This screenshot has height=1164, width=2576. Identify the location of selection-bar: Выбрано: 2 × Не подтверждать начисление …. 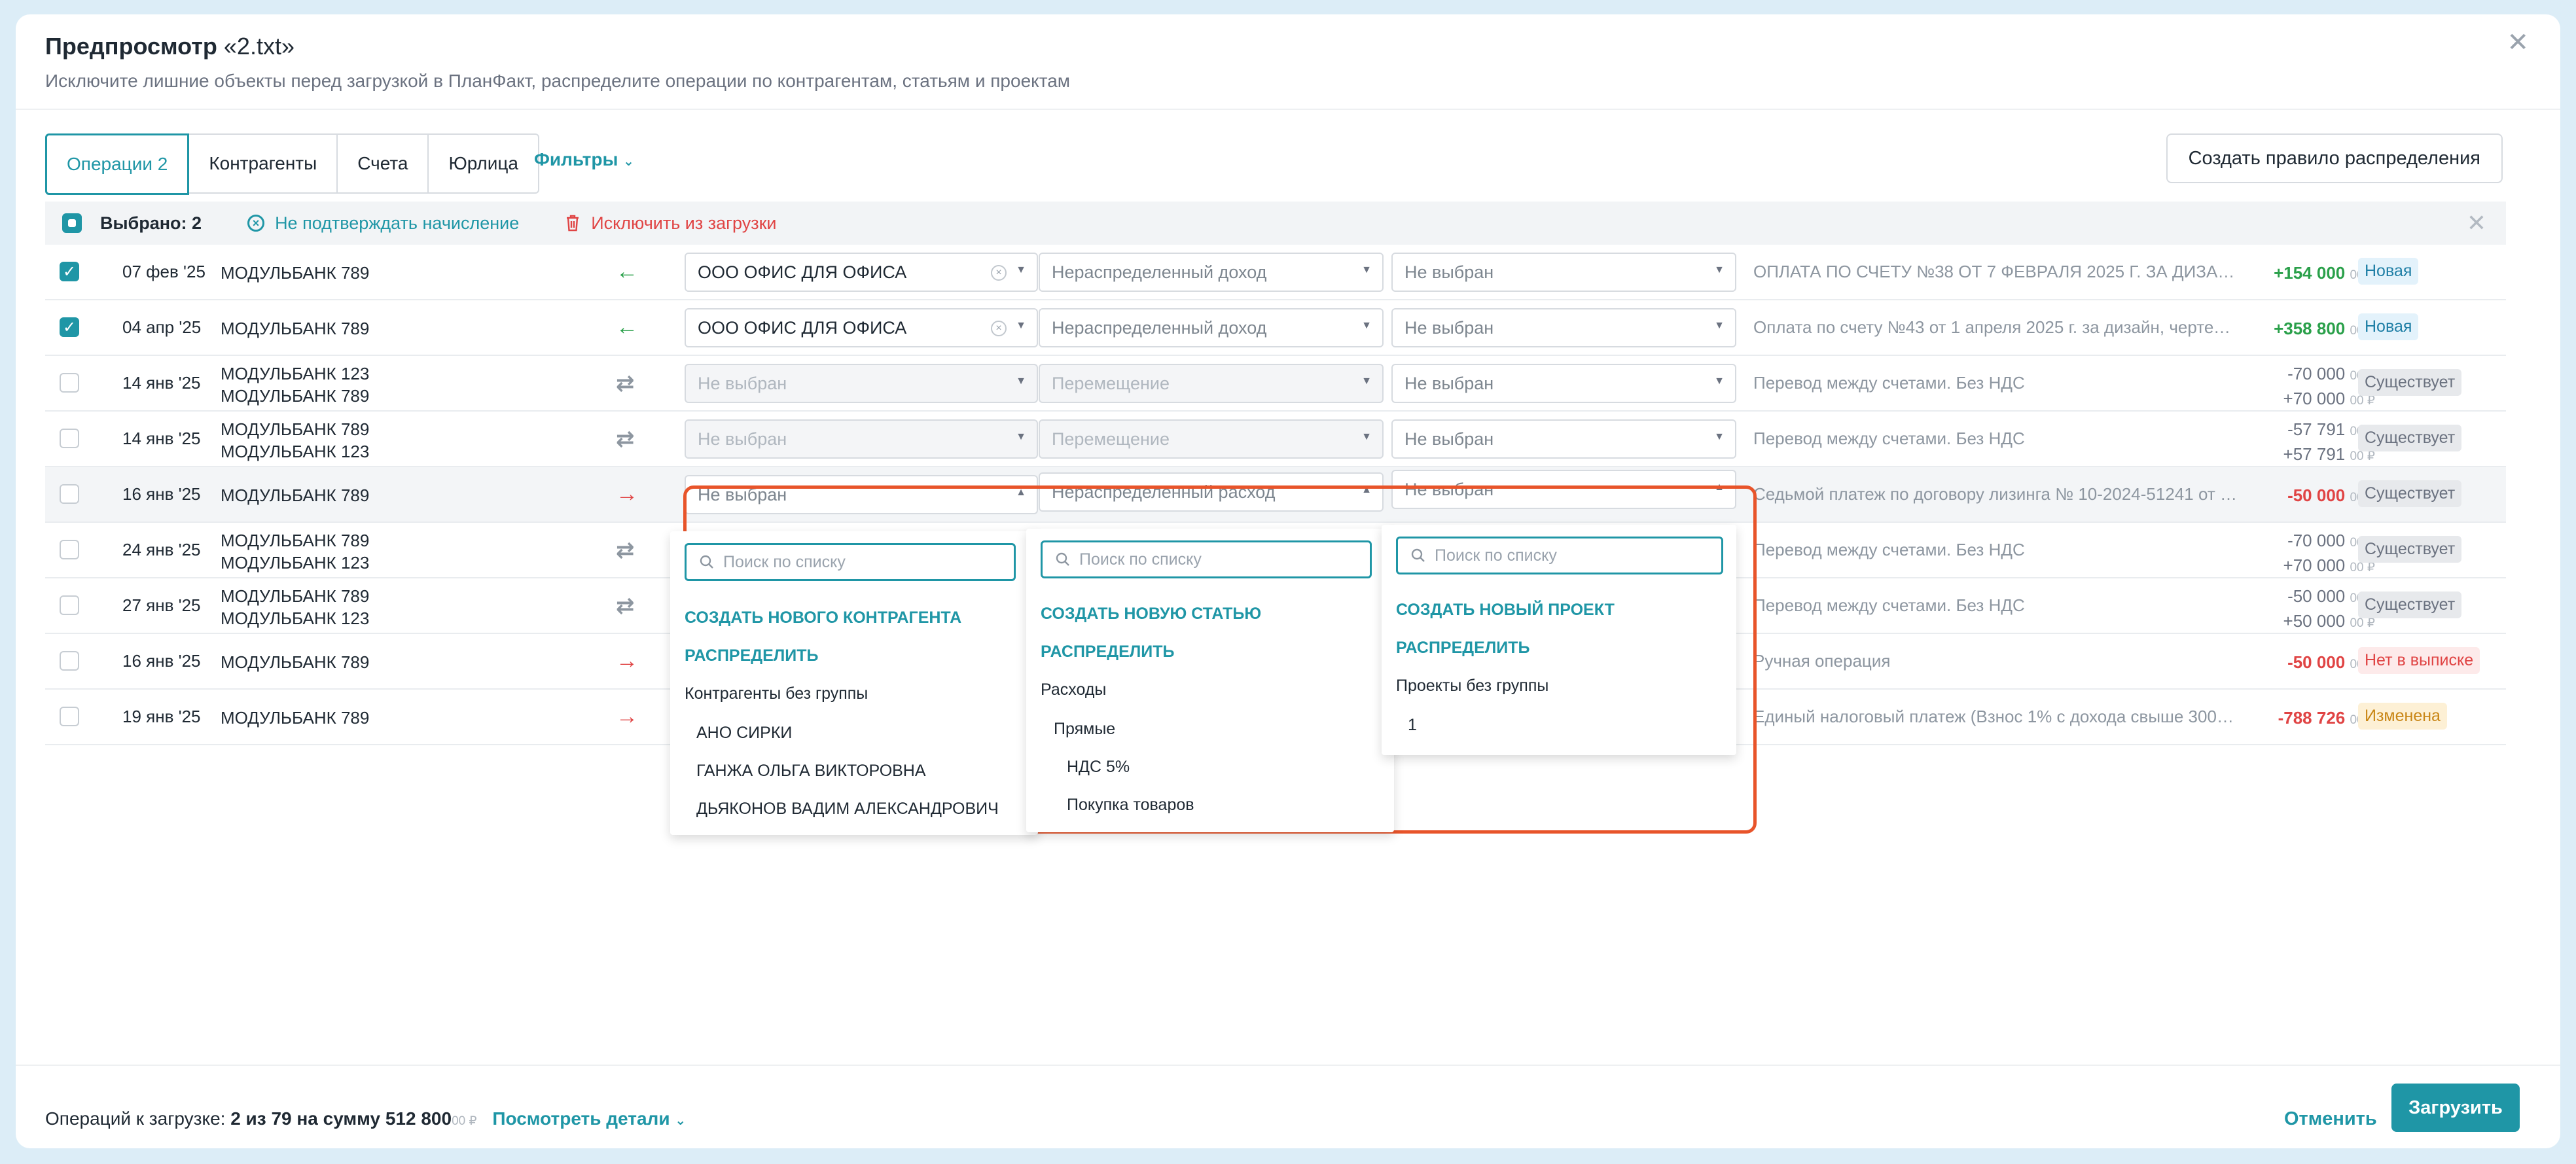
(1275, 223).